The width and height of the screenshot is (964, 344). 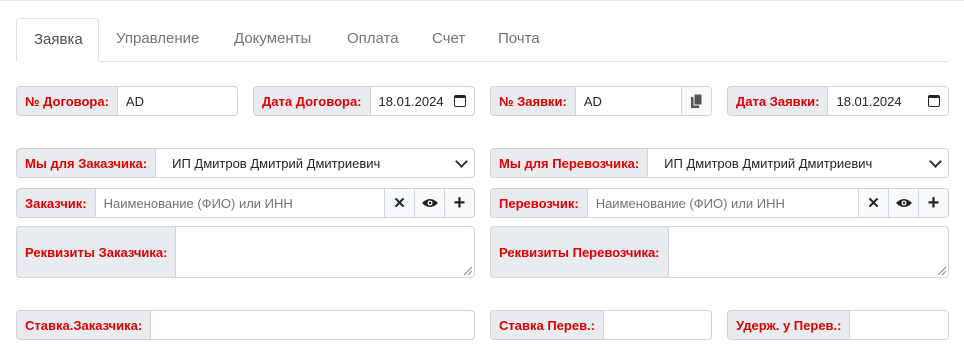 I want to click on tab-management: Управление, so click(x=157, y=39).